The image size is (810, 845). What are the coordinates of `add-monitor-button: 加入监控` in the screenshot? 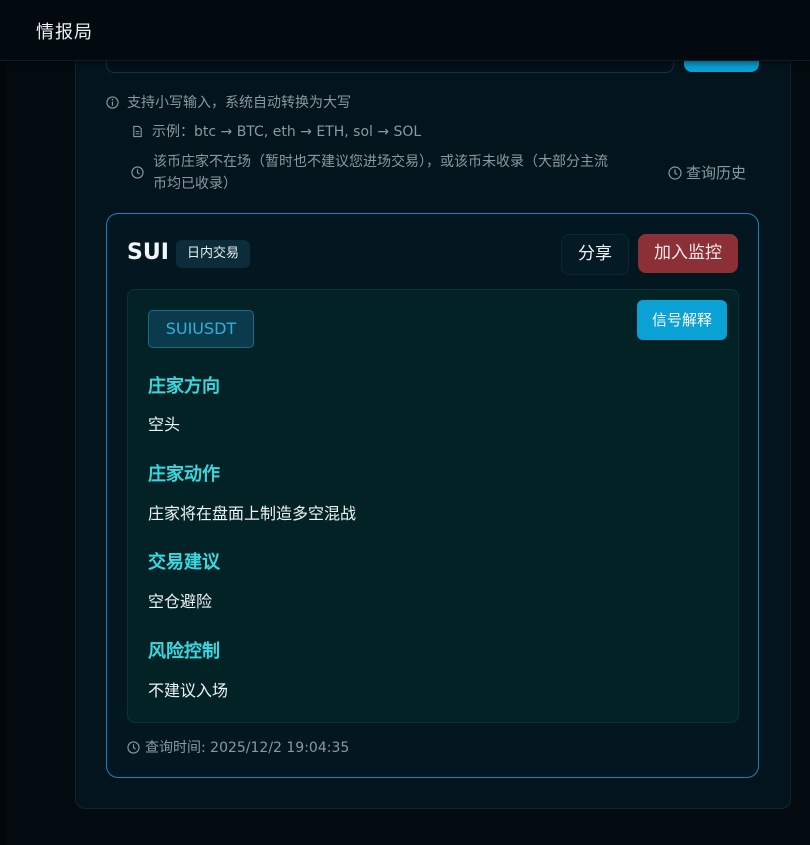 It's located at (688, 253).